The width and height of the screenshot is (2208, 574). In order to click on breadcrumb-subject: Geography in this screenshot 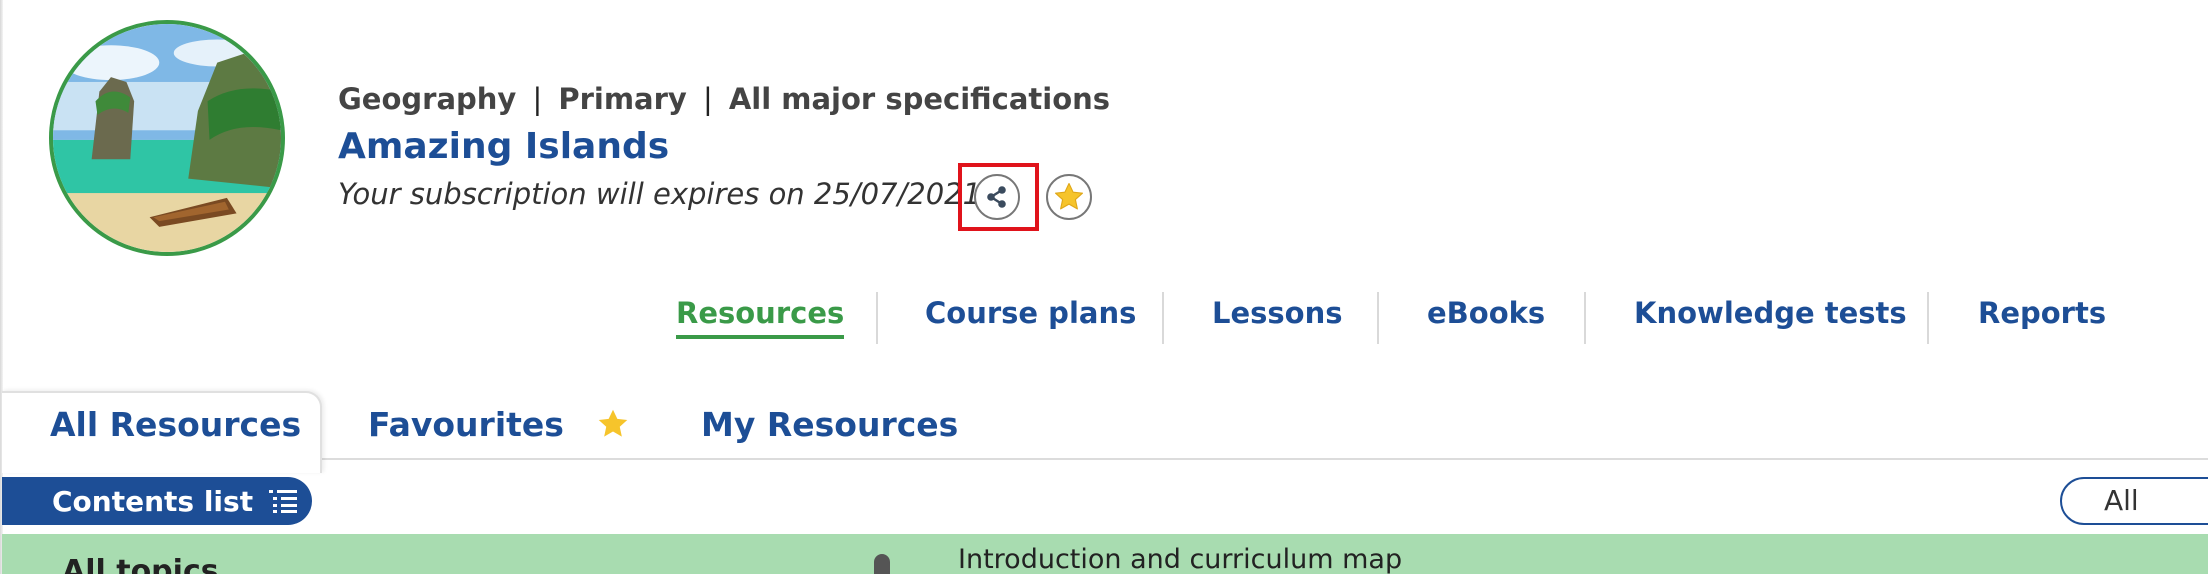, I will do `click(427, 99)`.